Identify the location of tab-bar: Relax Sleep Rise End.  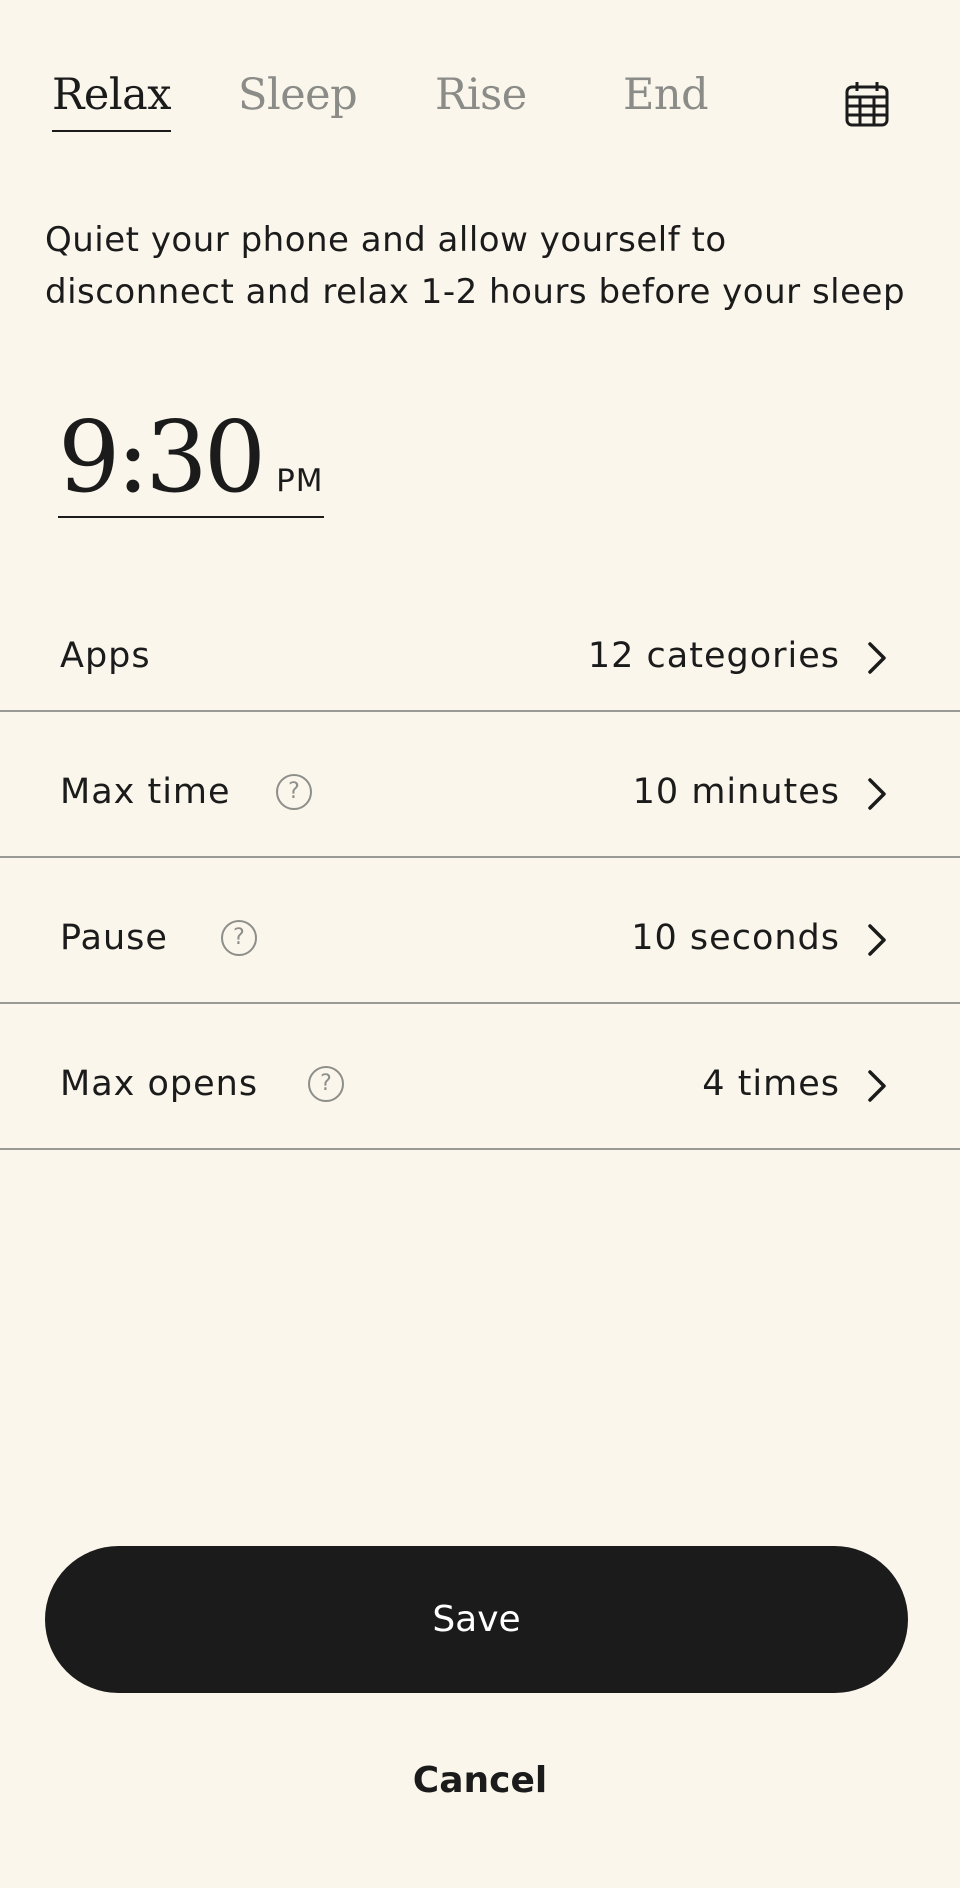
(480, 110).